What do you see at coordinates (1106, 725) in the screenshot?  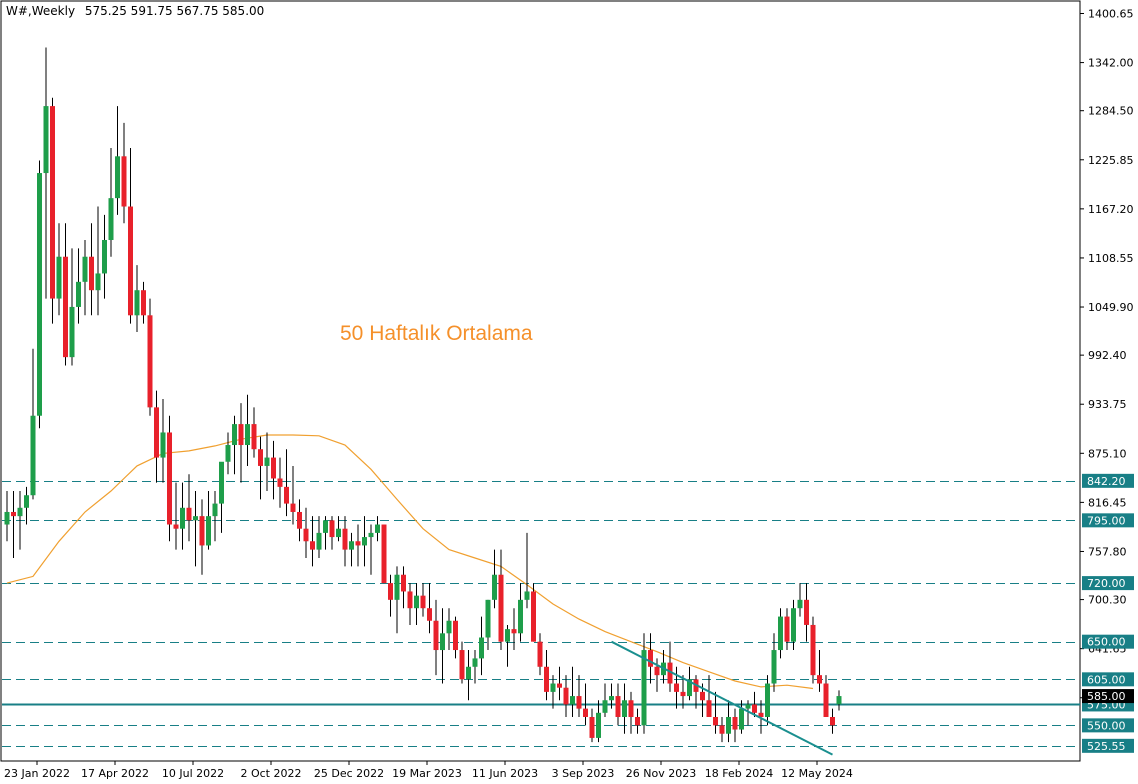 I see `level-tag-label: 550.00` at bounding box center [1106, 725].